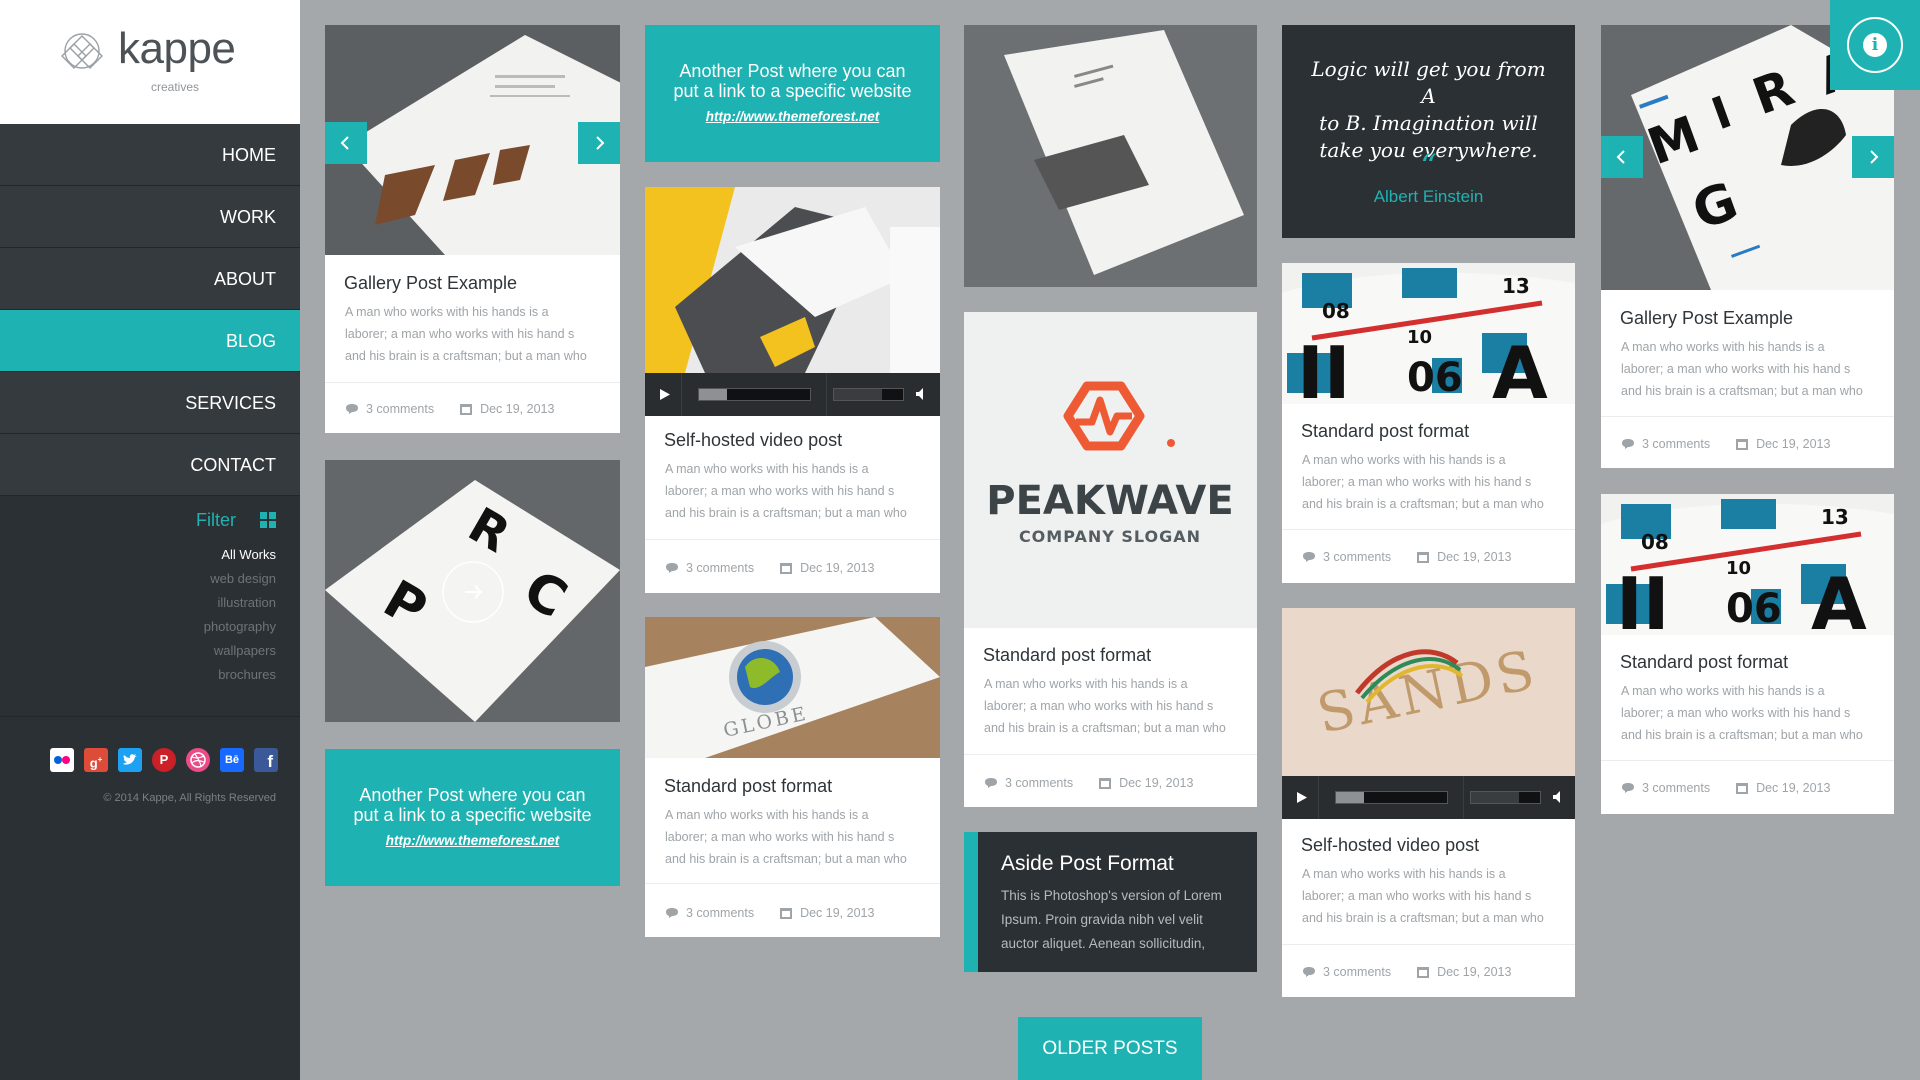 The image size is (1920, 1080). I want to click on post-image: P R C, so click(472, 591).